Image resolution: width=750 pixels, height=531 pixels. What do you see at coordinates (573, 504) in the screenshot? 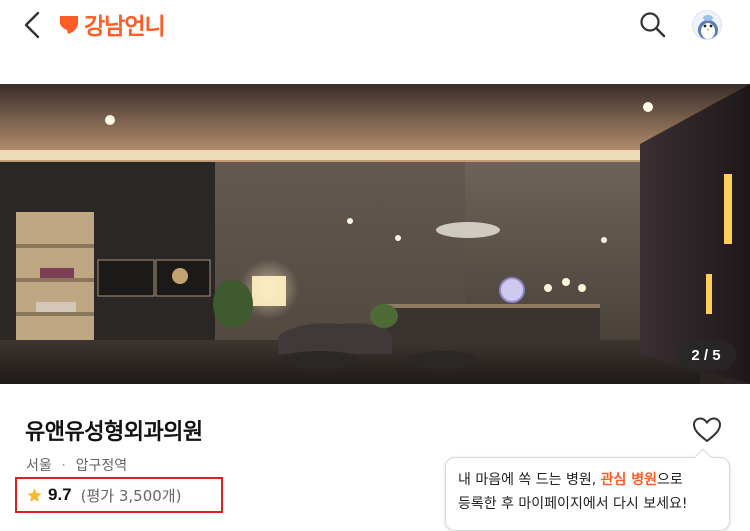
I see `tooltip-line-2: 등록한 후 마이페이지에서 다시 보세요!` at bounding box center [573, 504].